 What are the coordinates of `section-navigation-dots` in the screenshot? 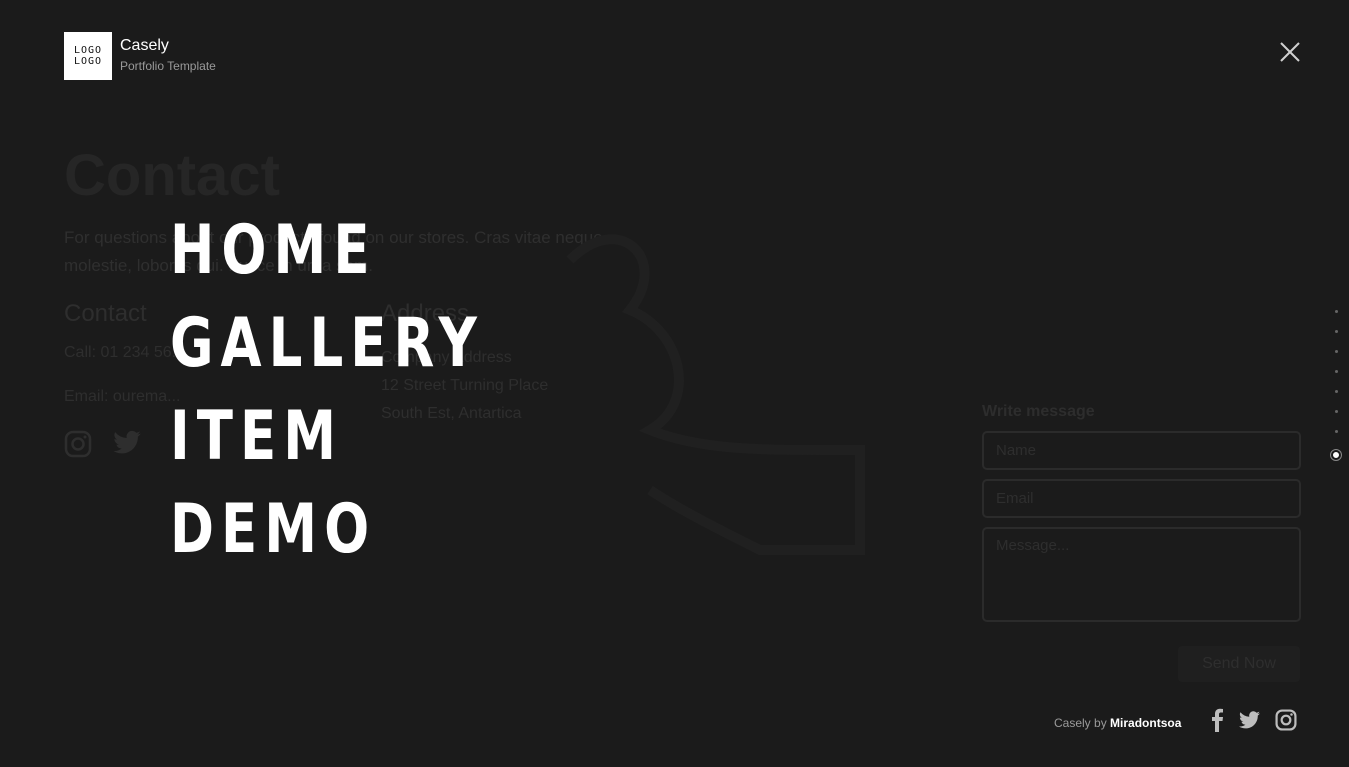 It's located at (1336, 393).